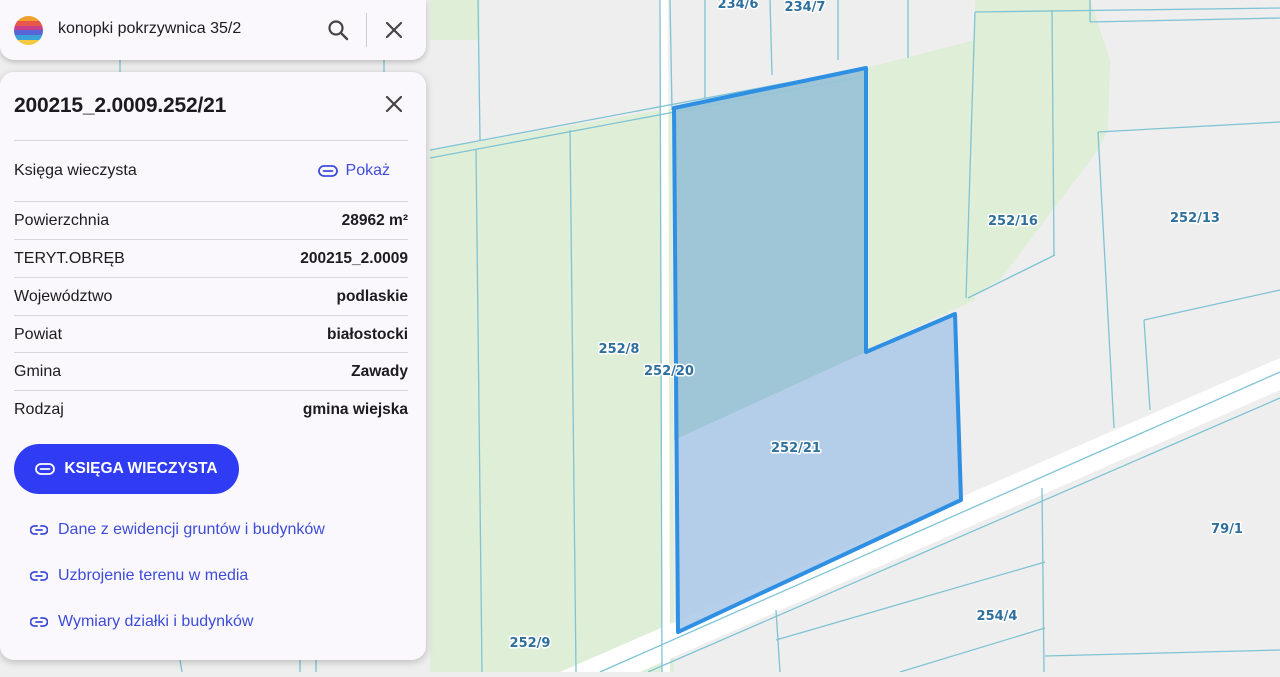  What do you see at coordinates (211, 296) in the screenshot?
I see `row-wojewodztwo: Województwo podlaskie` at bounding box center [211, 296].